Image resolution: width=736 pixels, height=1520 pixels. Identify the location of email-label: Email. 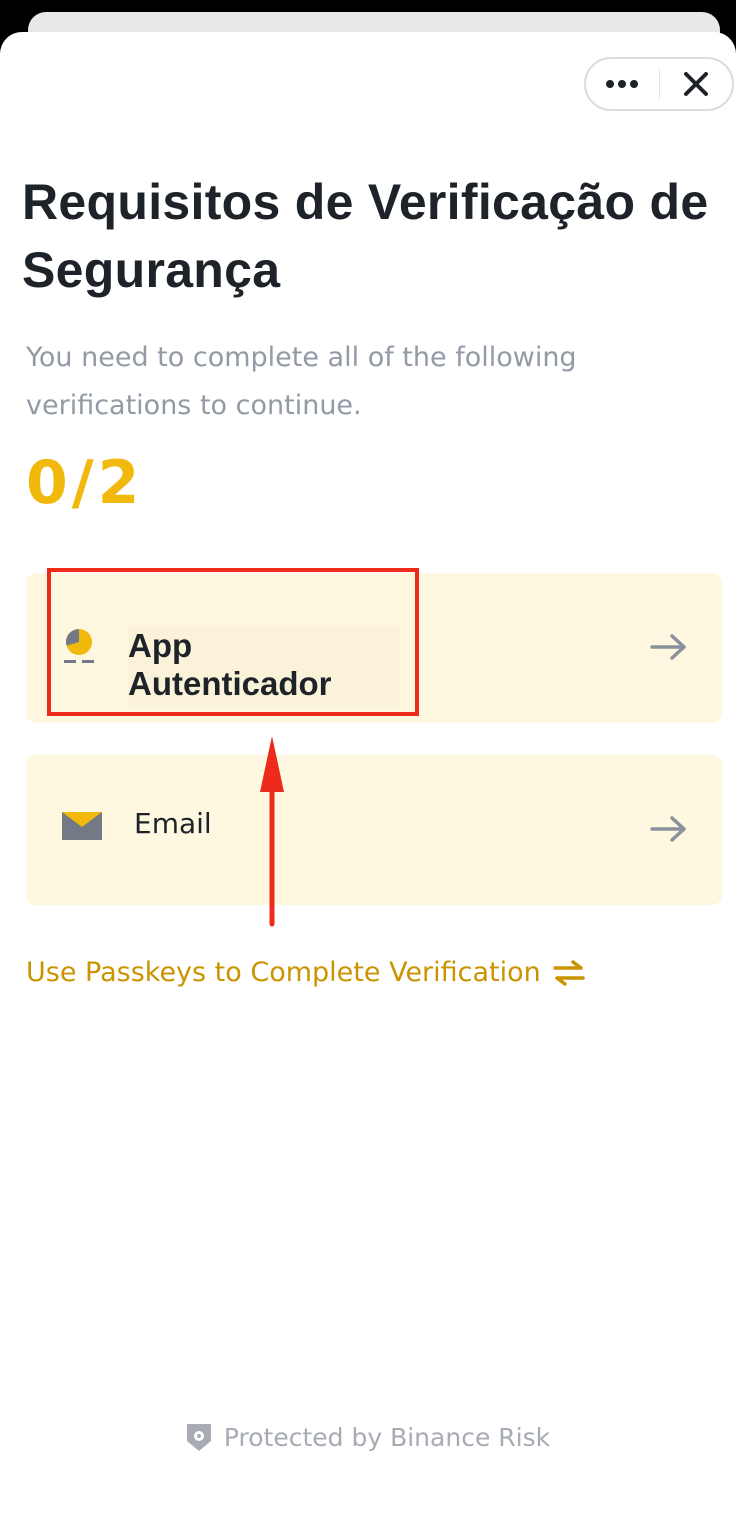
(173, 823).